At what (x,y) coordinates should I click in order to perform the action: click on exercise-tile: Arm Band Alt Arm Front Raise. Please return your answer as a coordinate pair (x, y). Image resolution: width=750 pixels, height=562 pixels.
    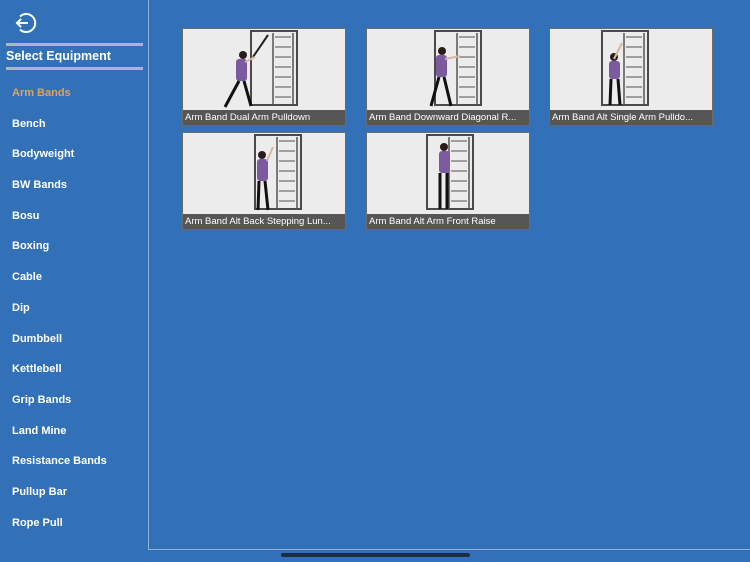
    Looking at the image, I should click on (448, 181).